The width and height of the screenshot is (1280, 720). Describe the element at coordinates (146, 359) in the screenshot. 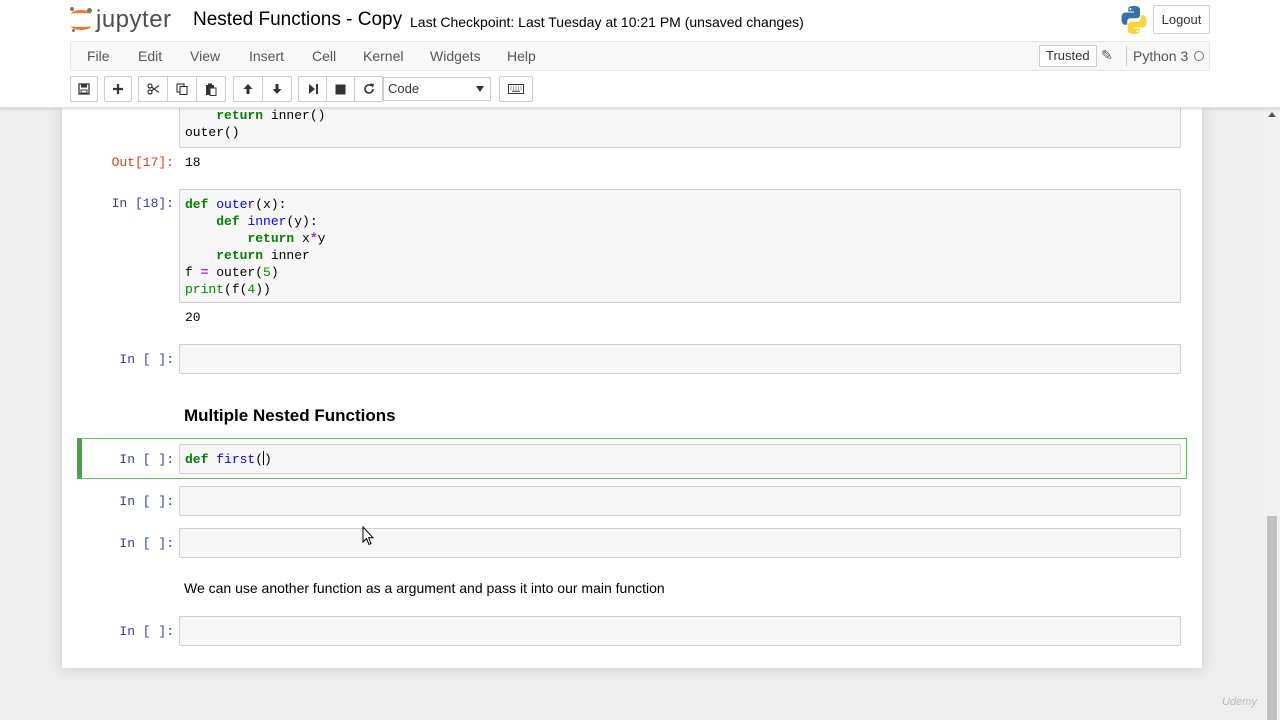

I see `in-prompt-empty-1: In [ ]:` at that location.